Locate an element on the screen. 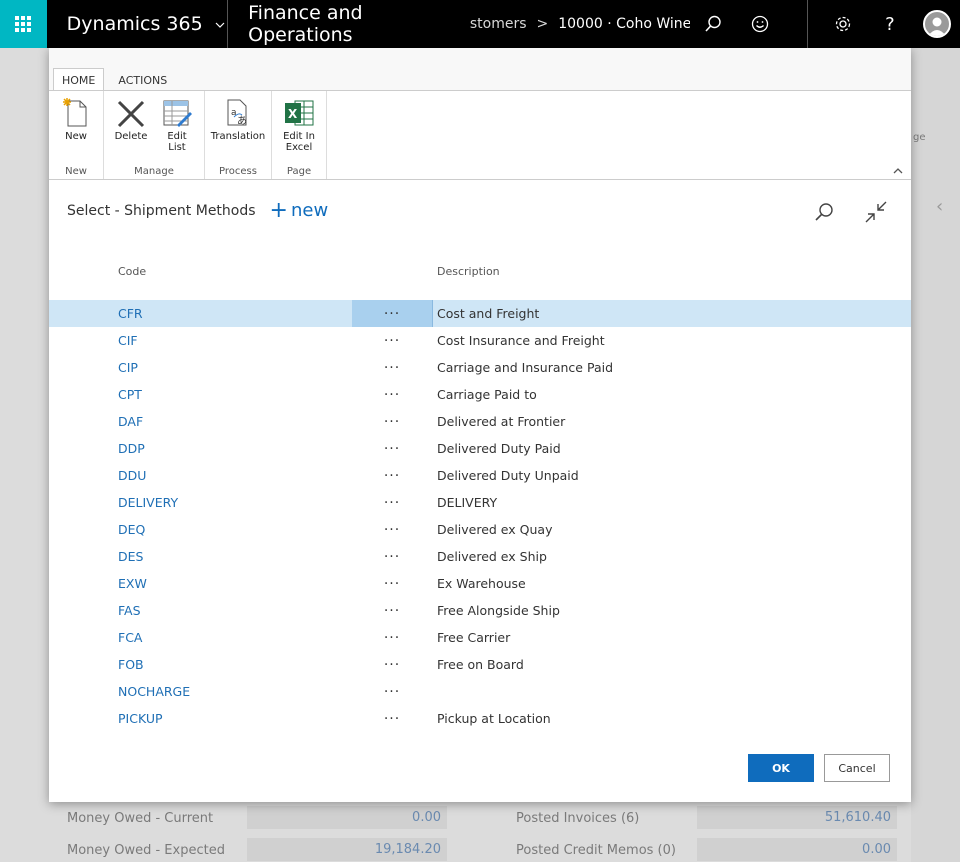 The height and width of the screenshot is (862, 960). question-mark-icon: ? is located at coordinates (890, 24).